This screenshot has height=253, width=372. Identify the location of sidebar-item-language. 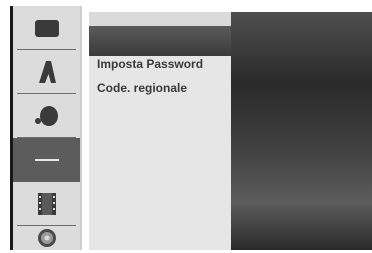
(46, 72).